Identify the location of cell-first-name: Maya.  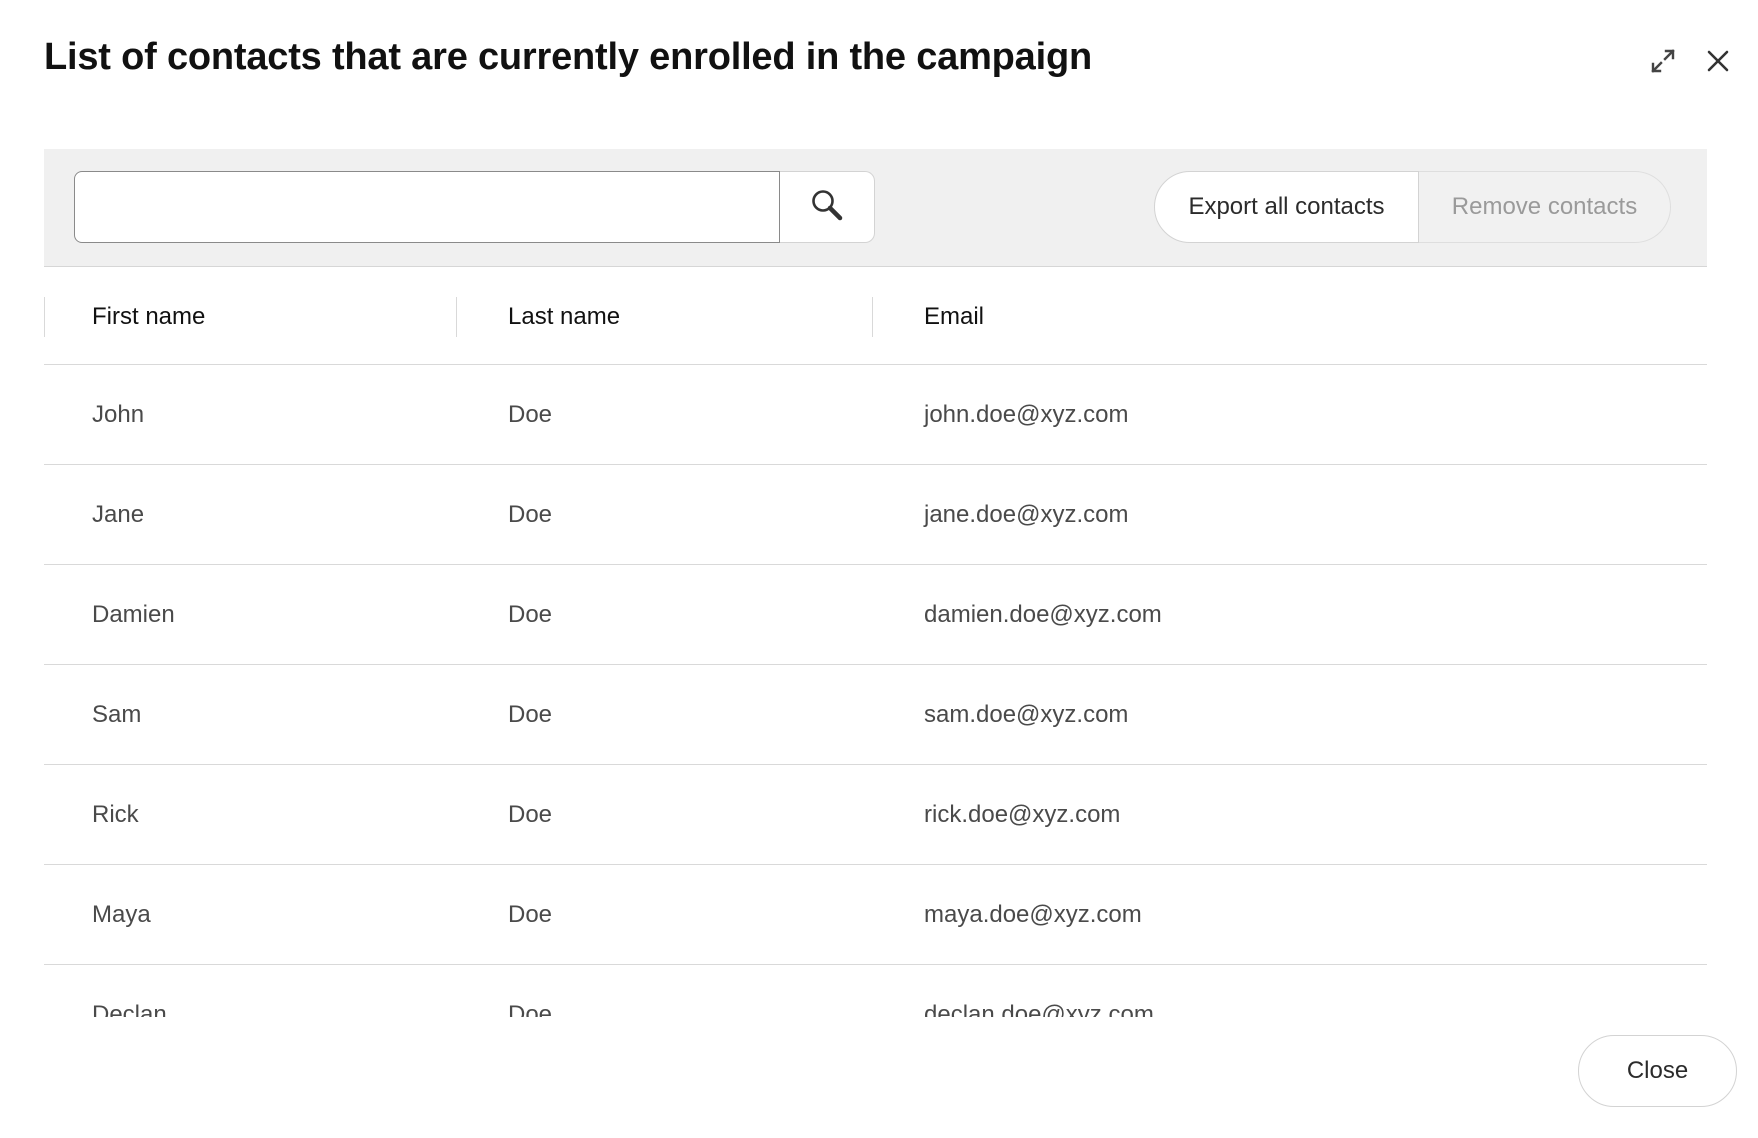
(121, 914).